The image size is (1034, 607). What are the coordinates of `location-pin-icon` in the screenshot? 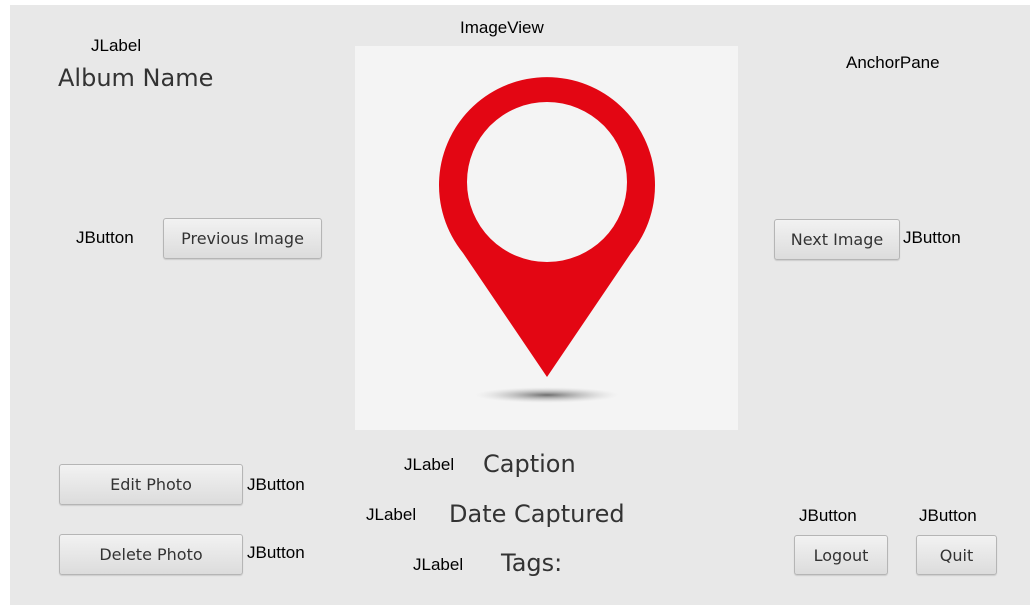 It's located at (547, 240).